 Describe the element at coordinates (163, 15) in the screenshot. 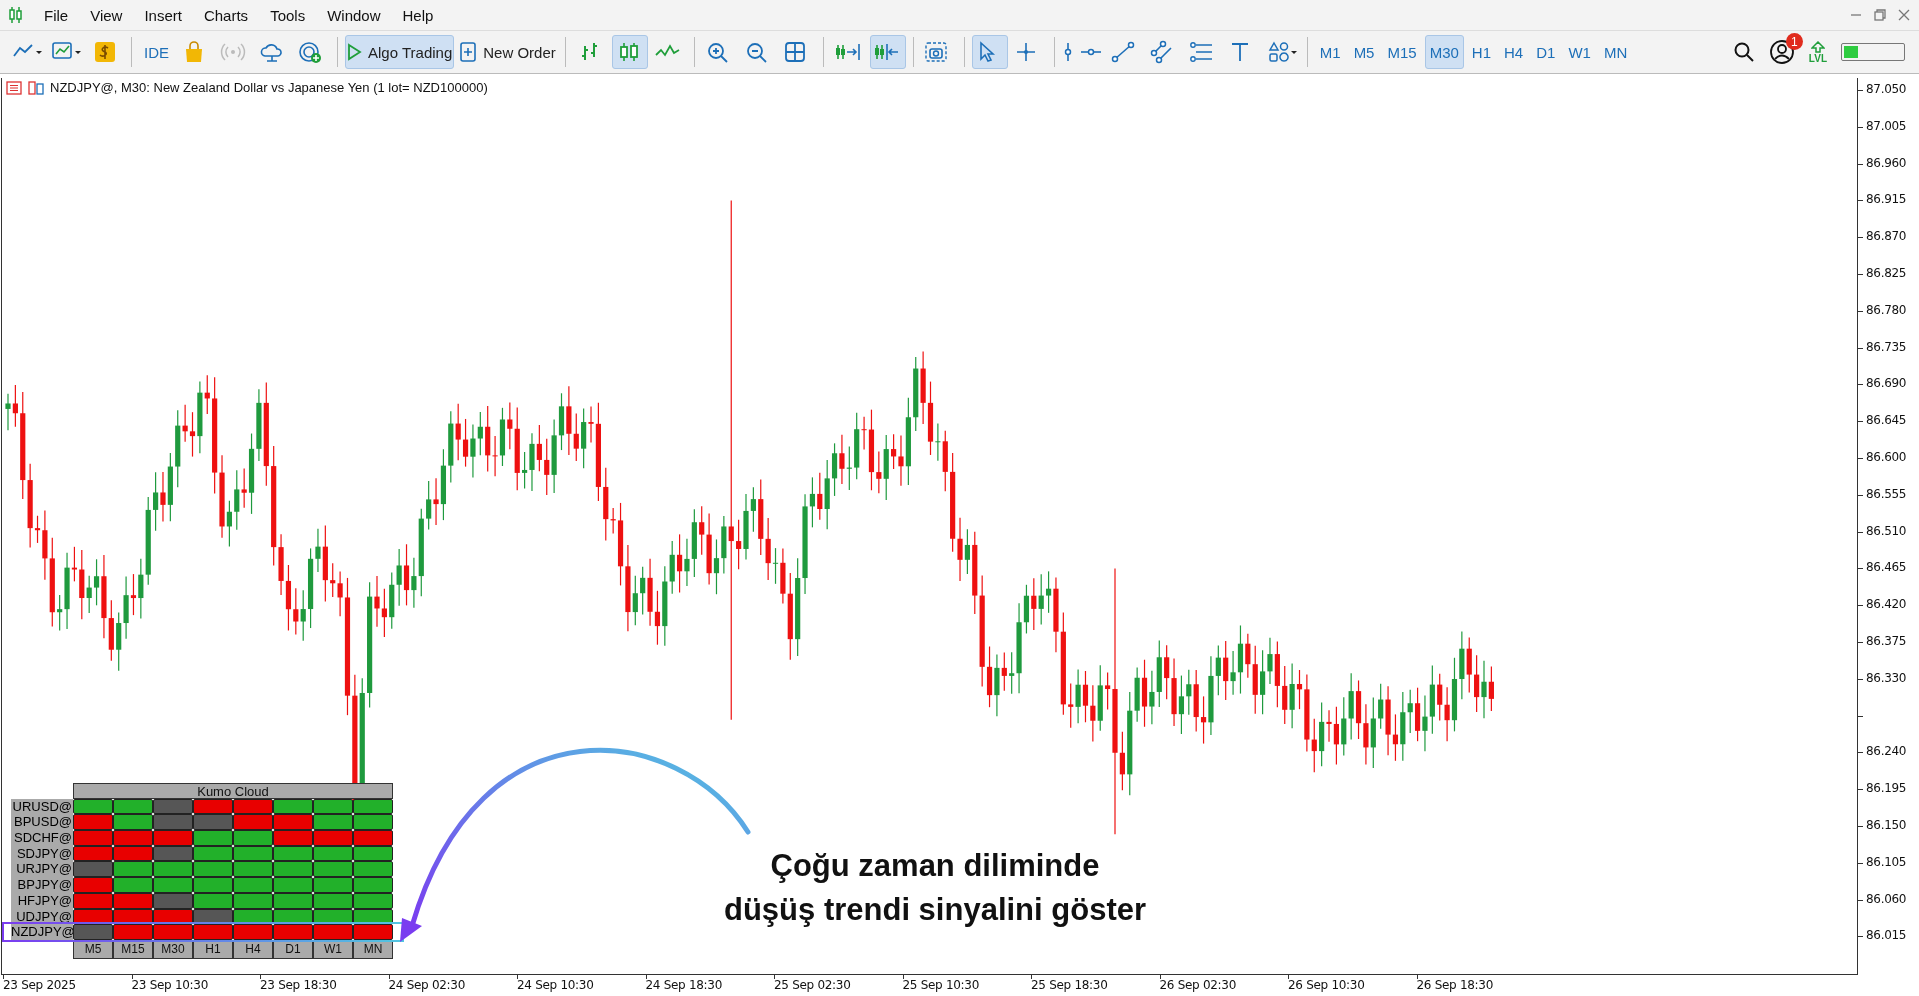

I see `menu-item: Insert` at that location.